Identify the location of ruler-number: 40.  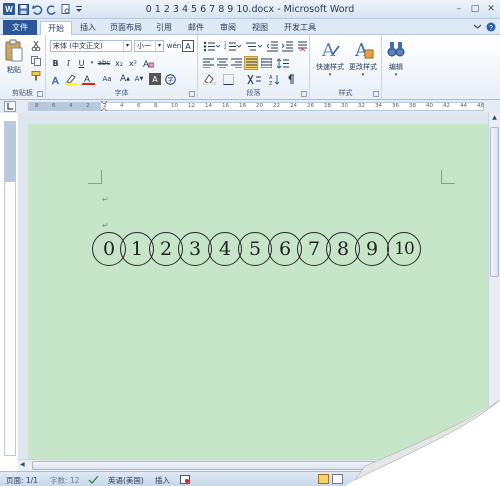
(429, 106).